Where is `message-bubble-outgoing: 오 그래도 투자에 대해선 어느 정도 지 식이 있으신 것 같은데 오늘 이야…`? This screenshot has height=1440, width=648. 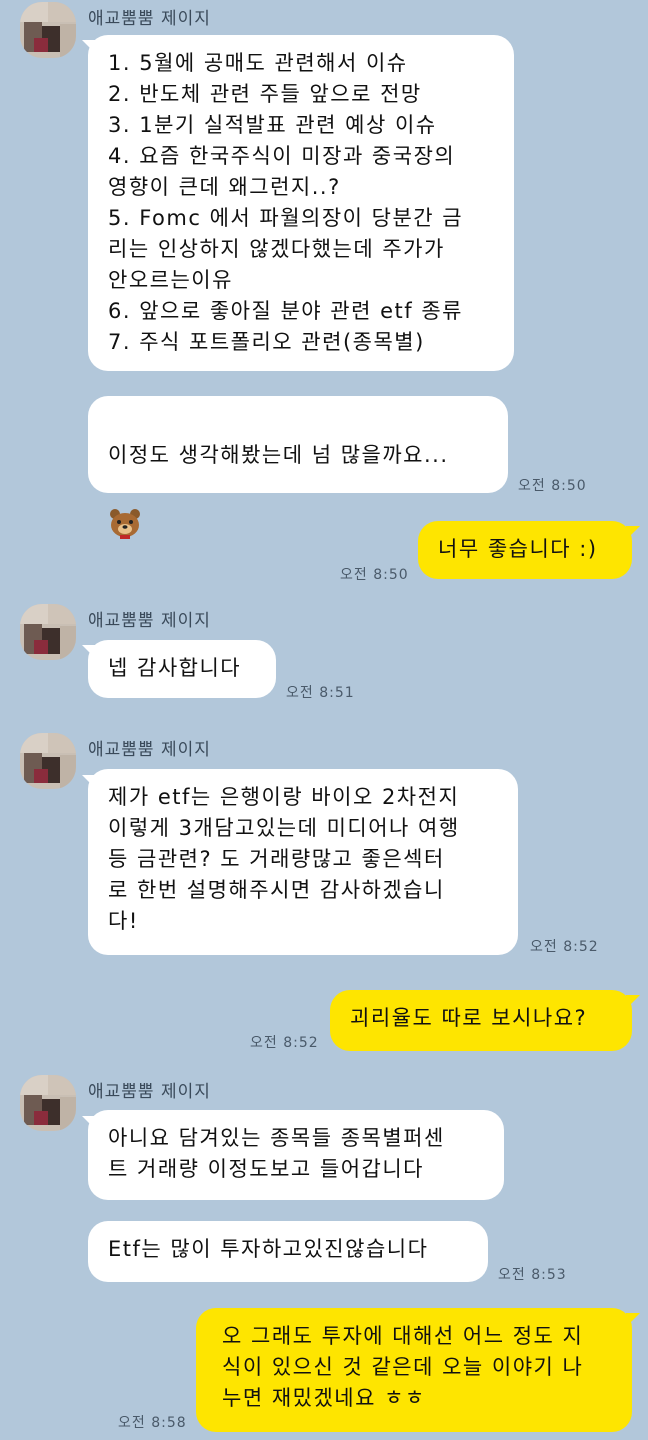 message-bubble-outgoing: 오 그래도 투자에 대해선 어느 정도 지 식이 있으신 것 같은데 오늘 이야… is located at coordinates (414, 1370).